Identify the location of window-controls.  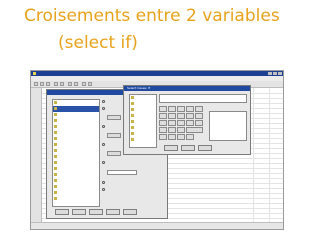
(275, 73).